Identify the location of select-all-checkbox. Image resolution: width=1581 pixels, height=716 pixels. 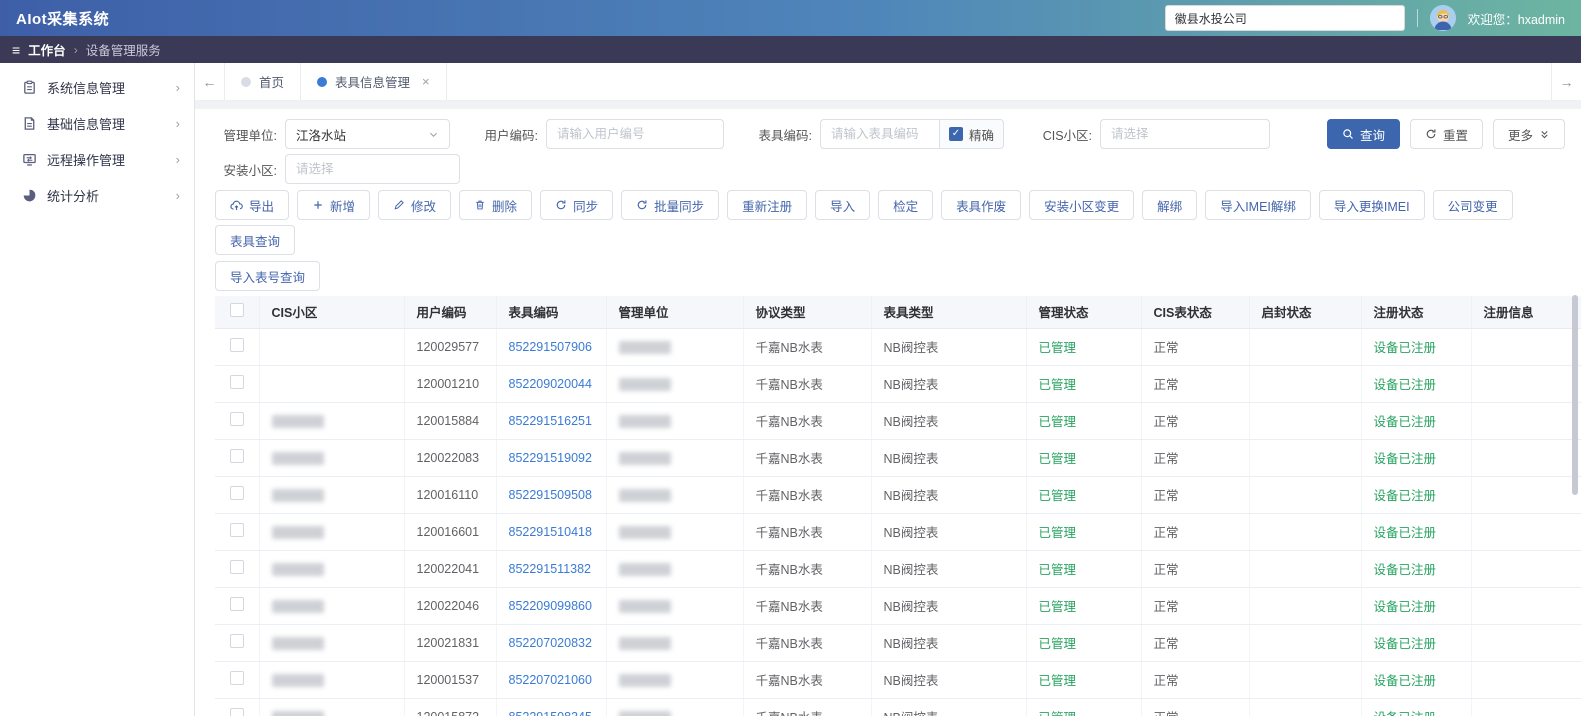
(236, 310).